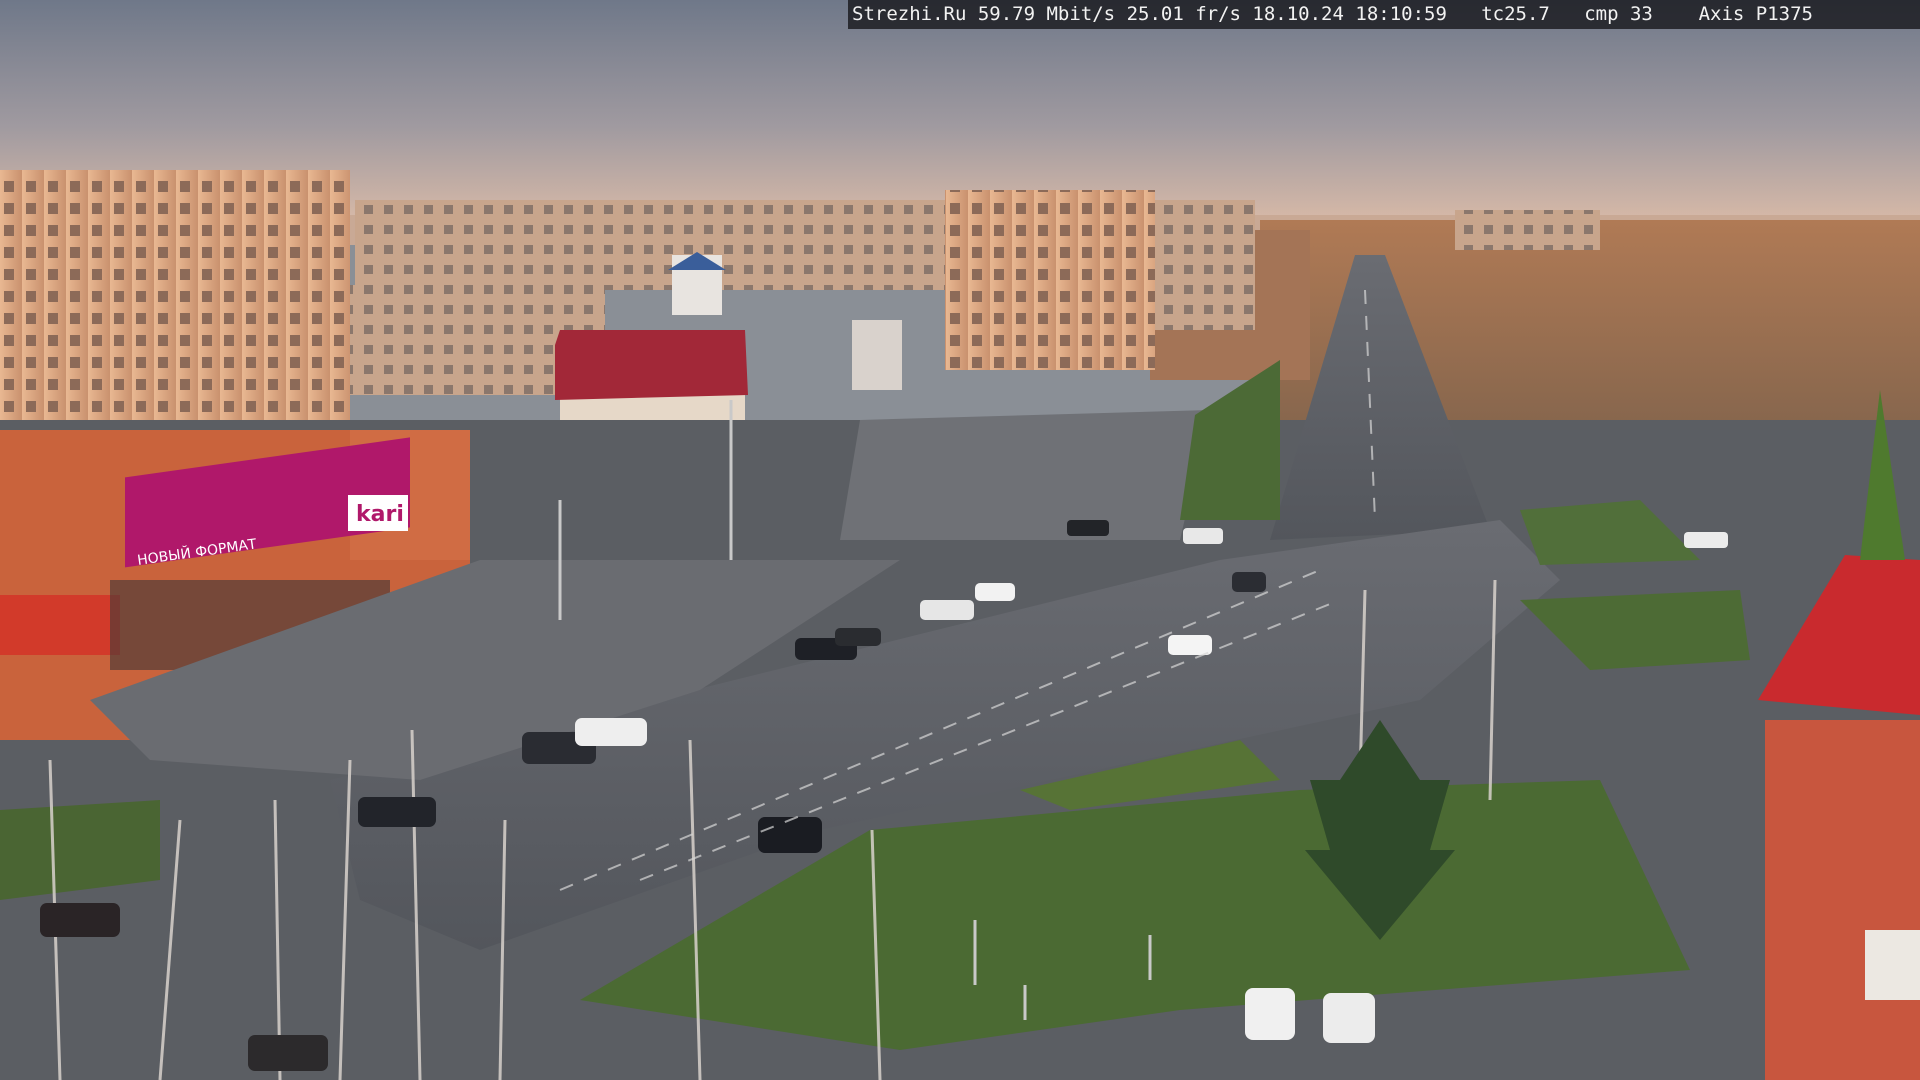  What do you see at coordinates (1515, 14) in the screenshot?
I see `overlay-tc: tc25.7` at bounding box center [1515, 14].